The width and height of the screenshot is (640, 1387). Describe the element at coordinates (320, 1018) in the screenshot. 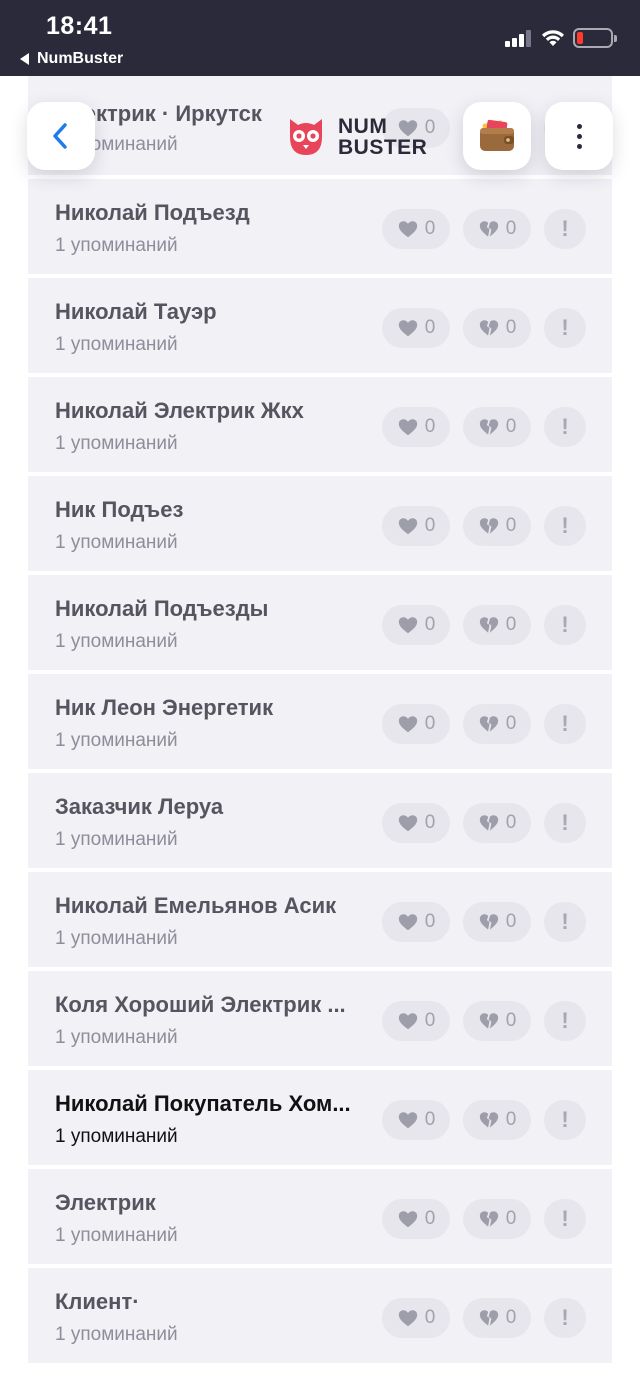

I see `contact-row: Коля Хороший Электрик ... 1 упоминаний 0 0!` at that location.